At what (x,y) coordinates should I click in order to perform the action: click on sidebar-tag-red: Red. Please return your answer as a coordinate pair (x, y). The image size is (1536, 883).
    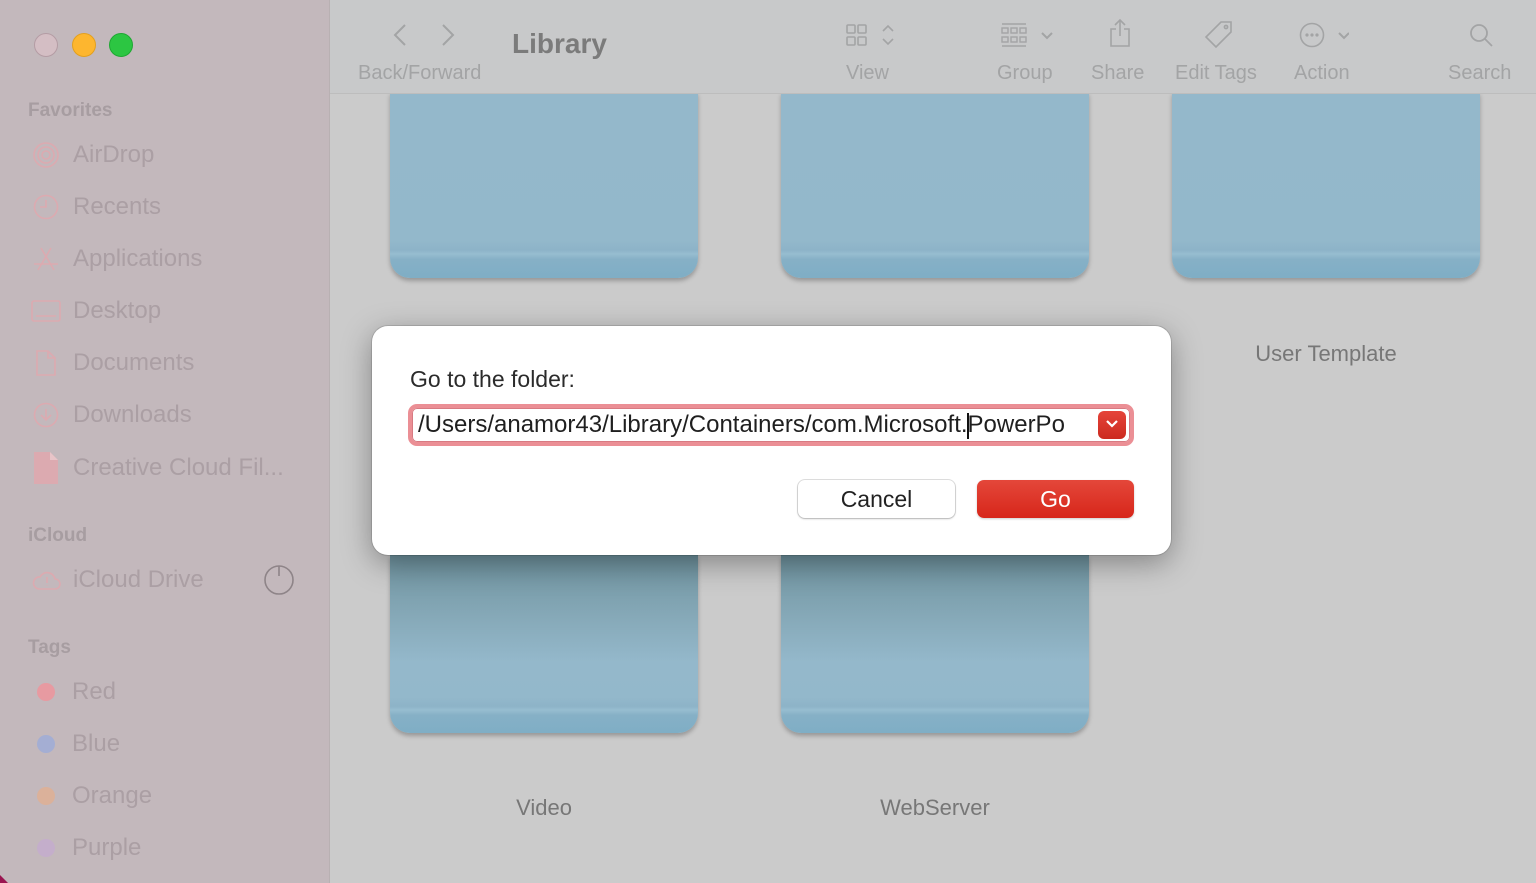
    Looking at the image, I should click on (73, 692).